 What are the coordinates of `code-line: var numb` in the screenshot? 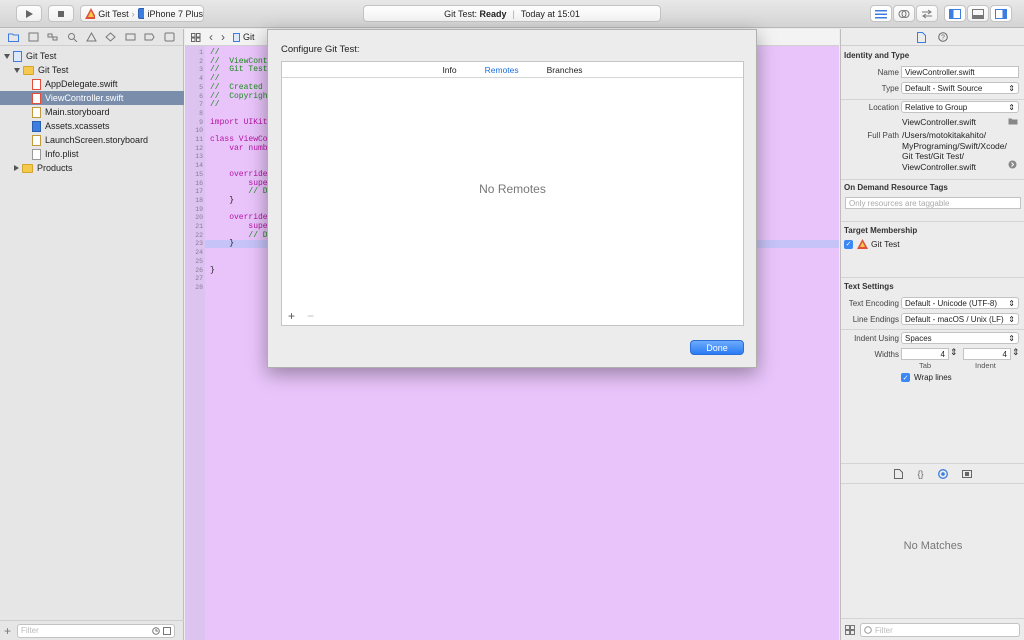 It's located at (239, 148).